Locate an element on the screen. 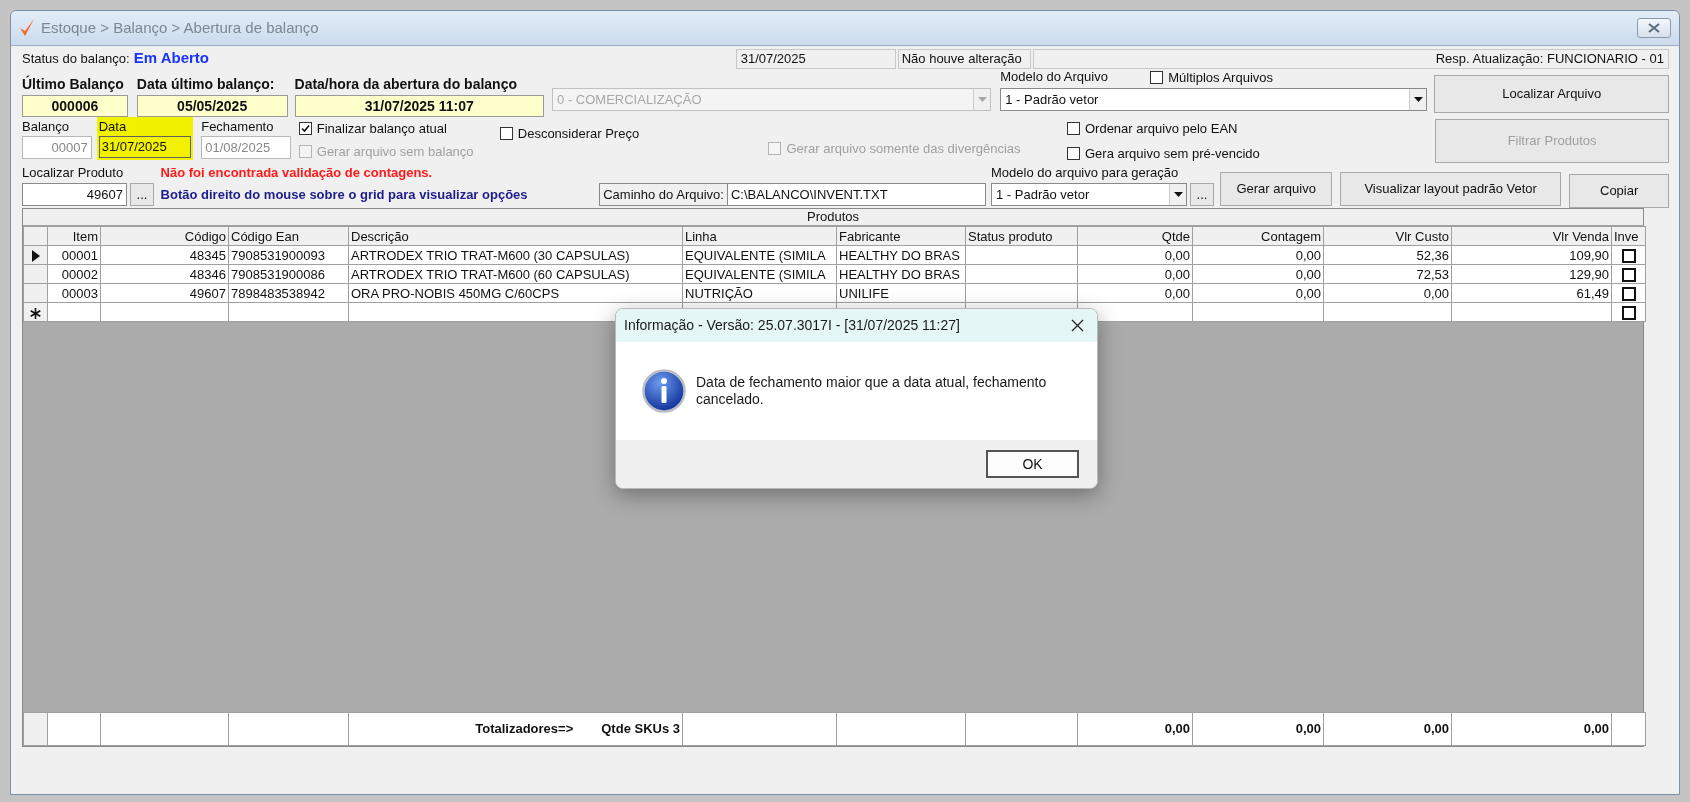 This screenshot has height=802, width=1690. table-cell: 7898483538942 is located at coordinates (288, 293).